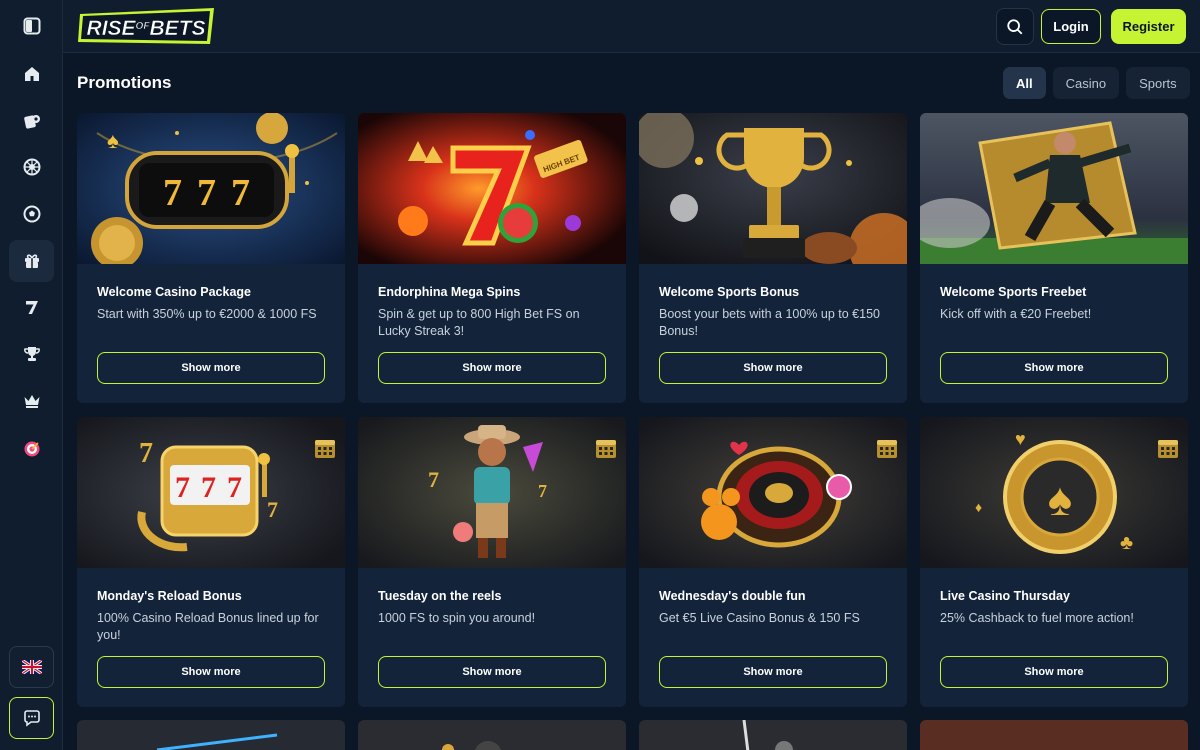 Image resolution: width=1200 pixels, height=750 pixels. What do you see at coordinates (773, 188) in the screenshot?
I see `promo-image-trophy` at bounding box center [773, 188].